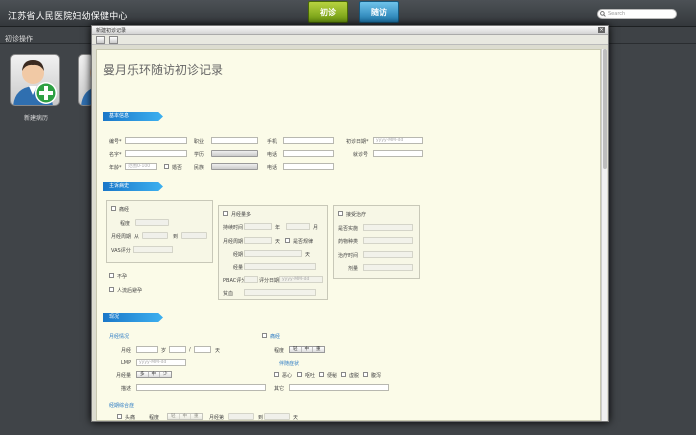 The height and width of the screenshot is (435, 696). I want to click on print-button, so click(113, 40).